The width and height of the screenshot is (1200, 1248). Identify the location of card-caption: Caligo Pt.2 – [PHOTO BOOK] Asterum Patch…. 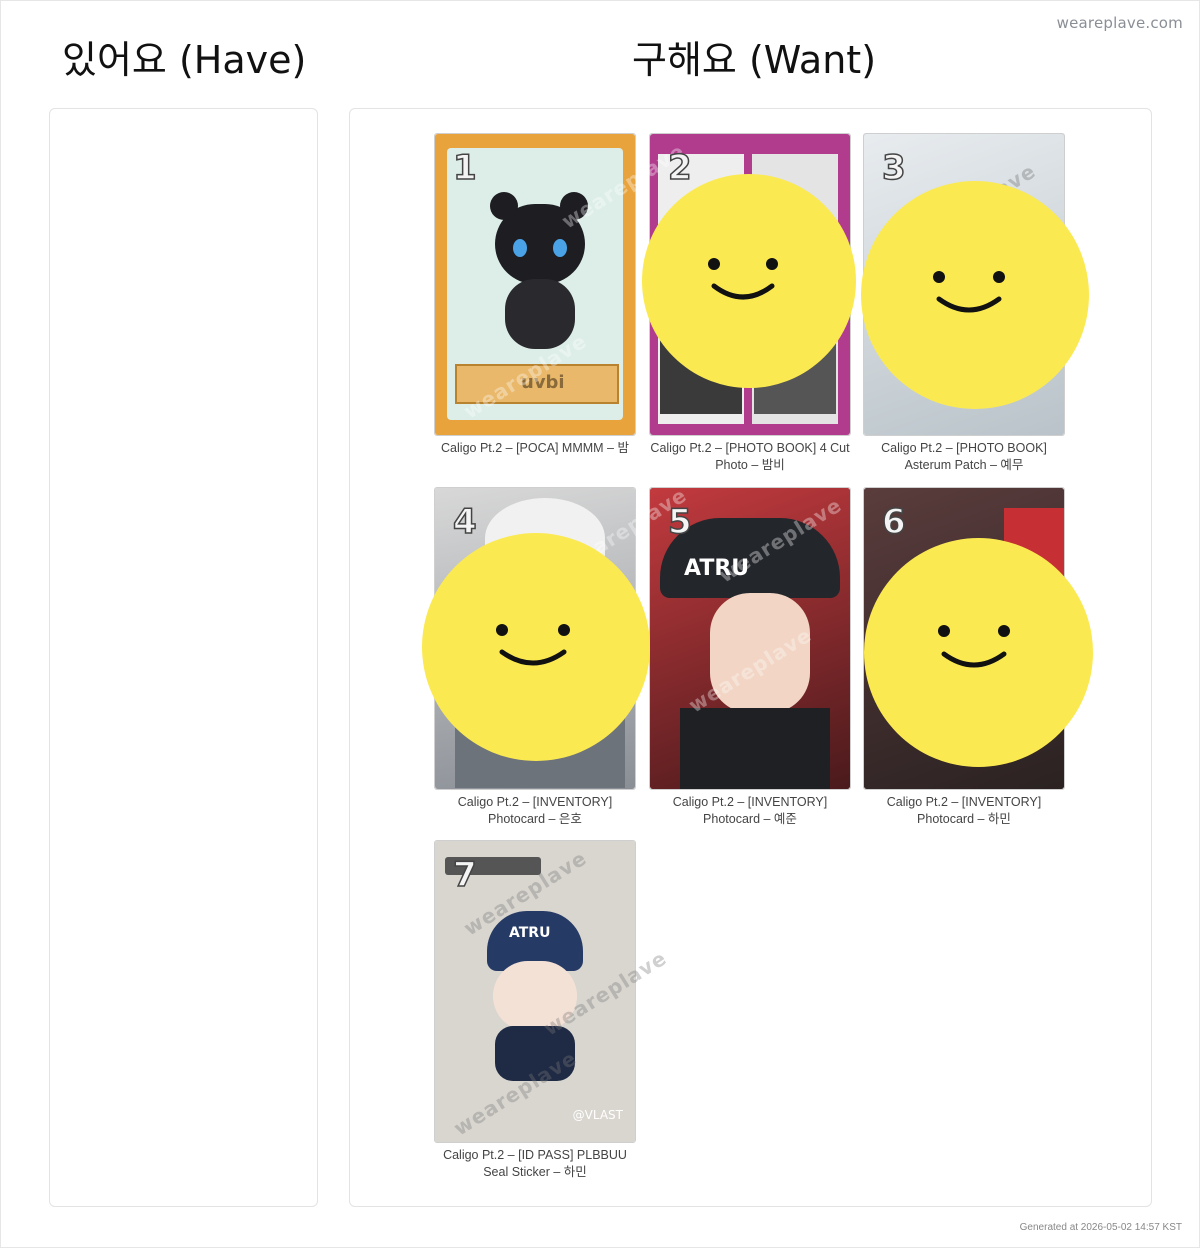
(964, 456).